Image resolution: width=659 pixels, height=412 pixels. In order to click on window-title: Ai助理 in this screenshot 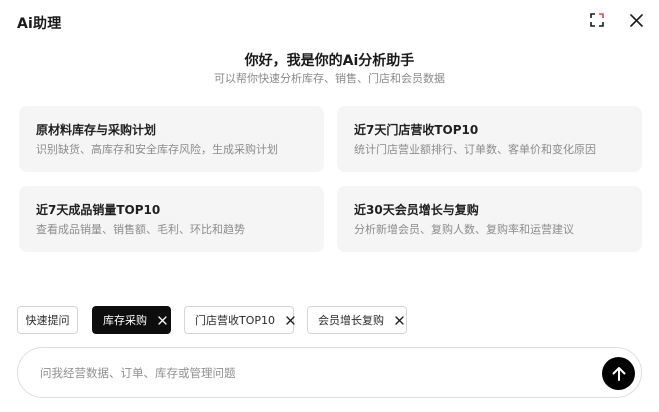, I will do `click(39, 24)`.